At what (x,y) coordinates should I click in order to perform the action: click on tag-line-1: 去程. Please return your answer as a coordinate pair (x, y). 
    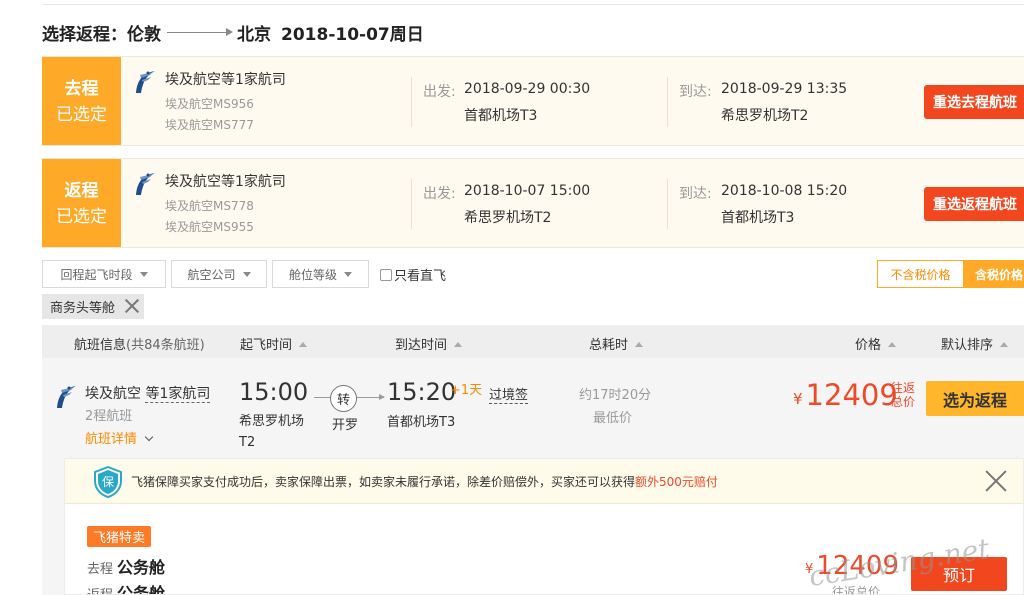
    Looking at the image, I should click on (81, 89).